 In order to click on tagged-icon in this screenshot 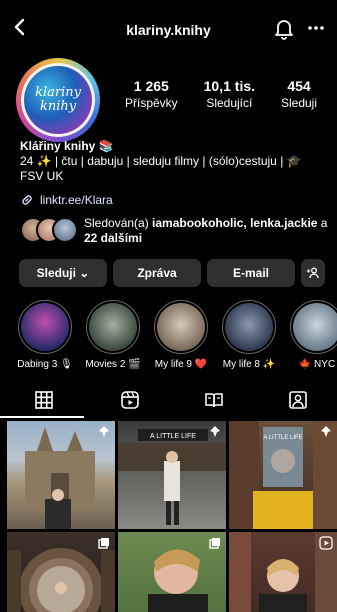, I will do `click(298, 400)`.